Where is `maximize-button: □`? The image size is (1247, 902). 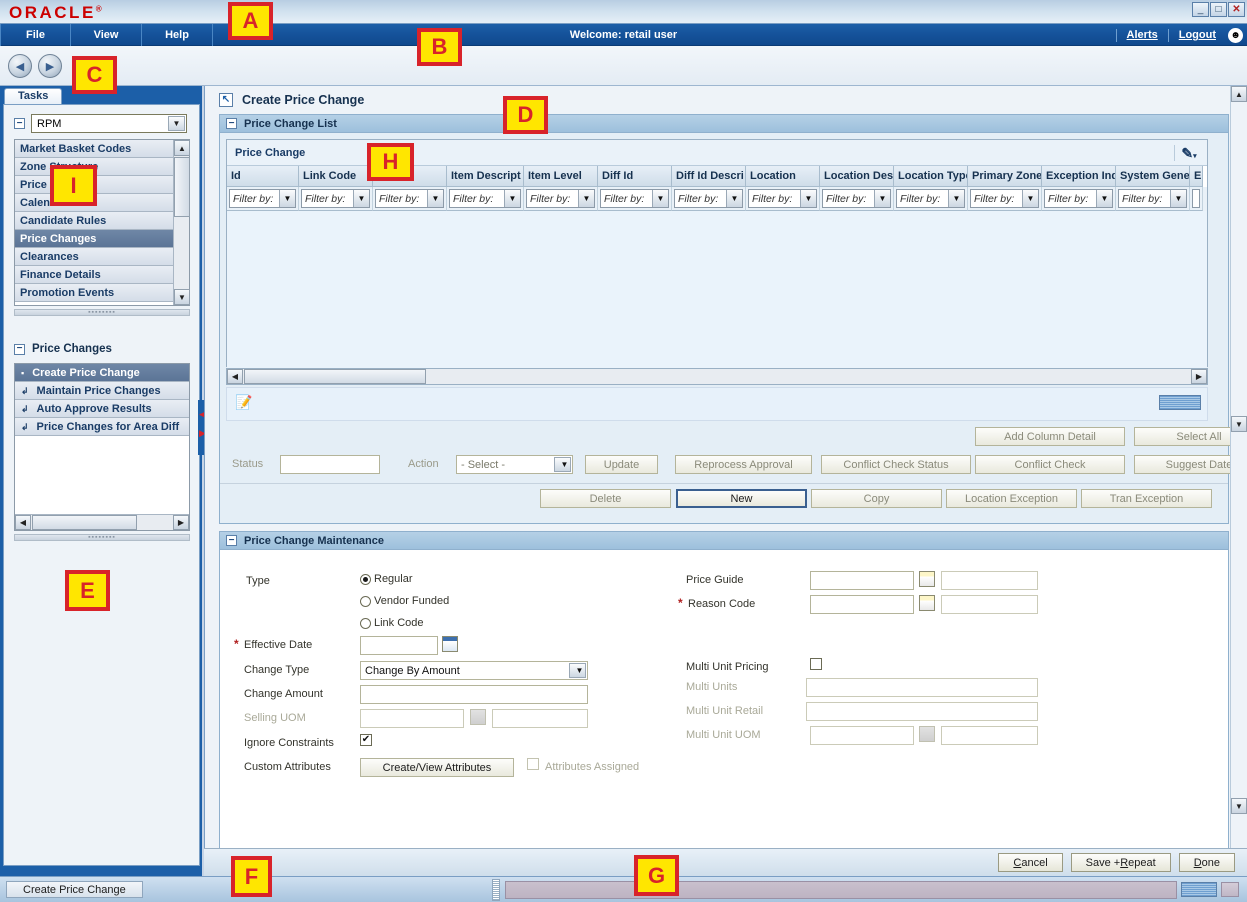
maximize-button: □ is located at coordinates (1218, 9).